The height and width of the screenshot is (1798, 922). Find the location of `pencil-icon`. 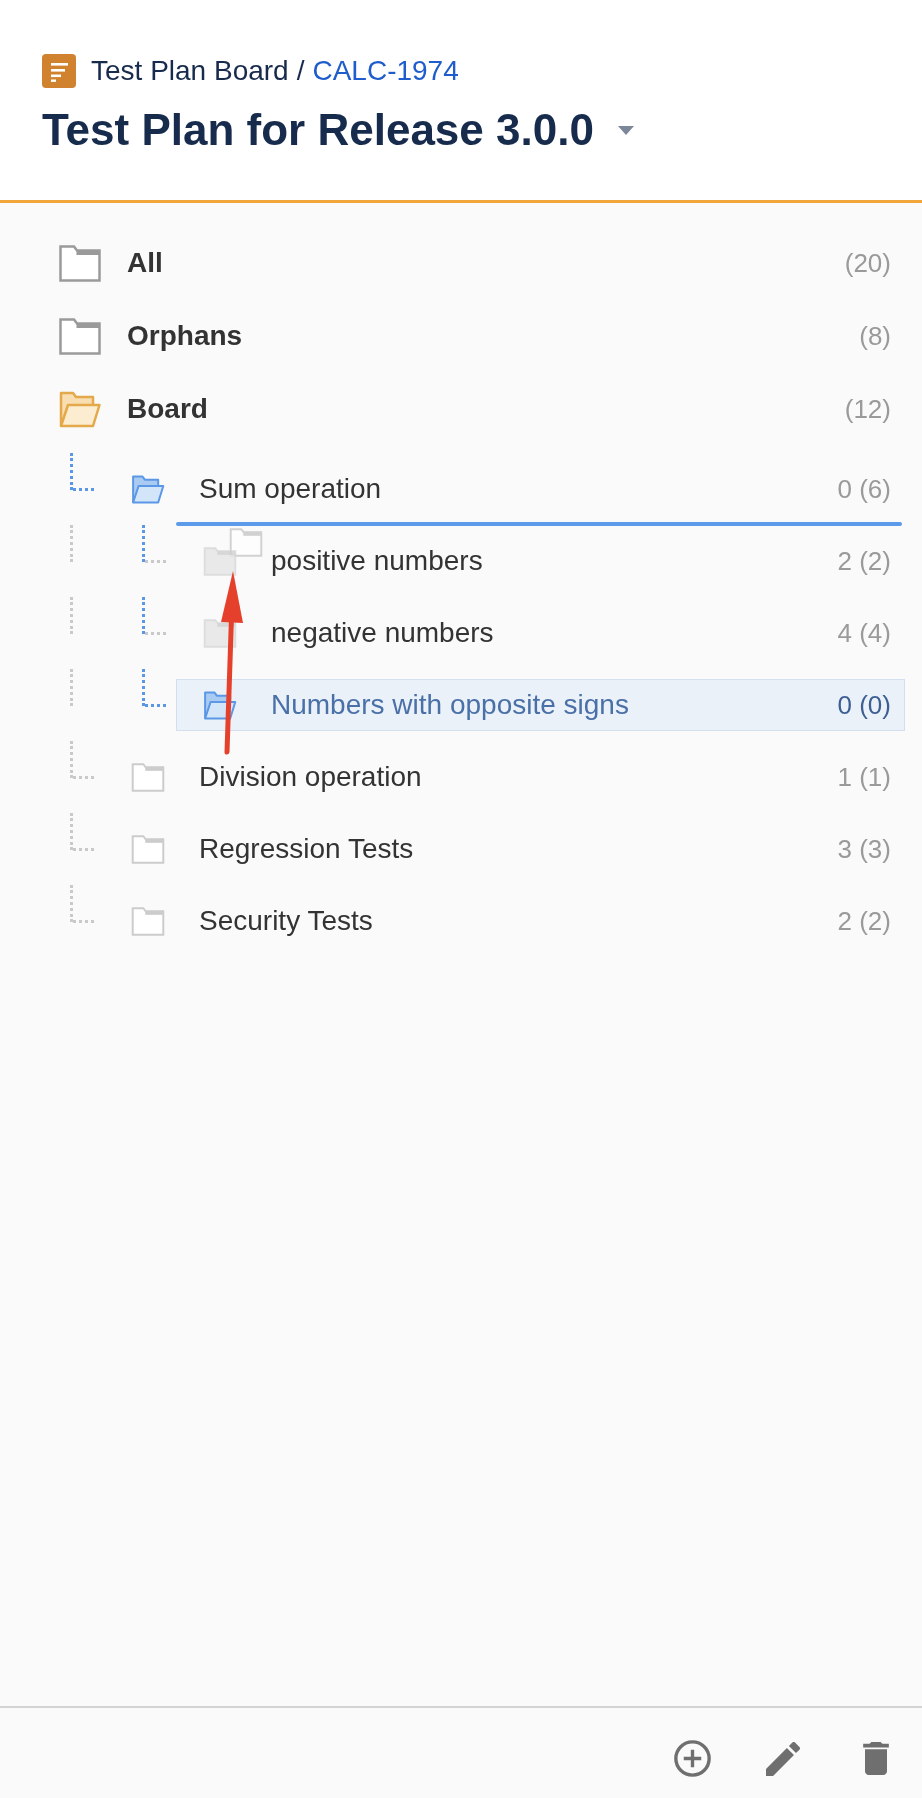

pencil-icon is located at coordinates (783, 1758).